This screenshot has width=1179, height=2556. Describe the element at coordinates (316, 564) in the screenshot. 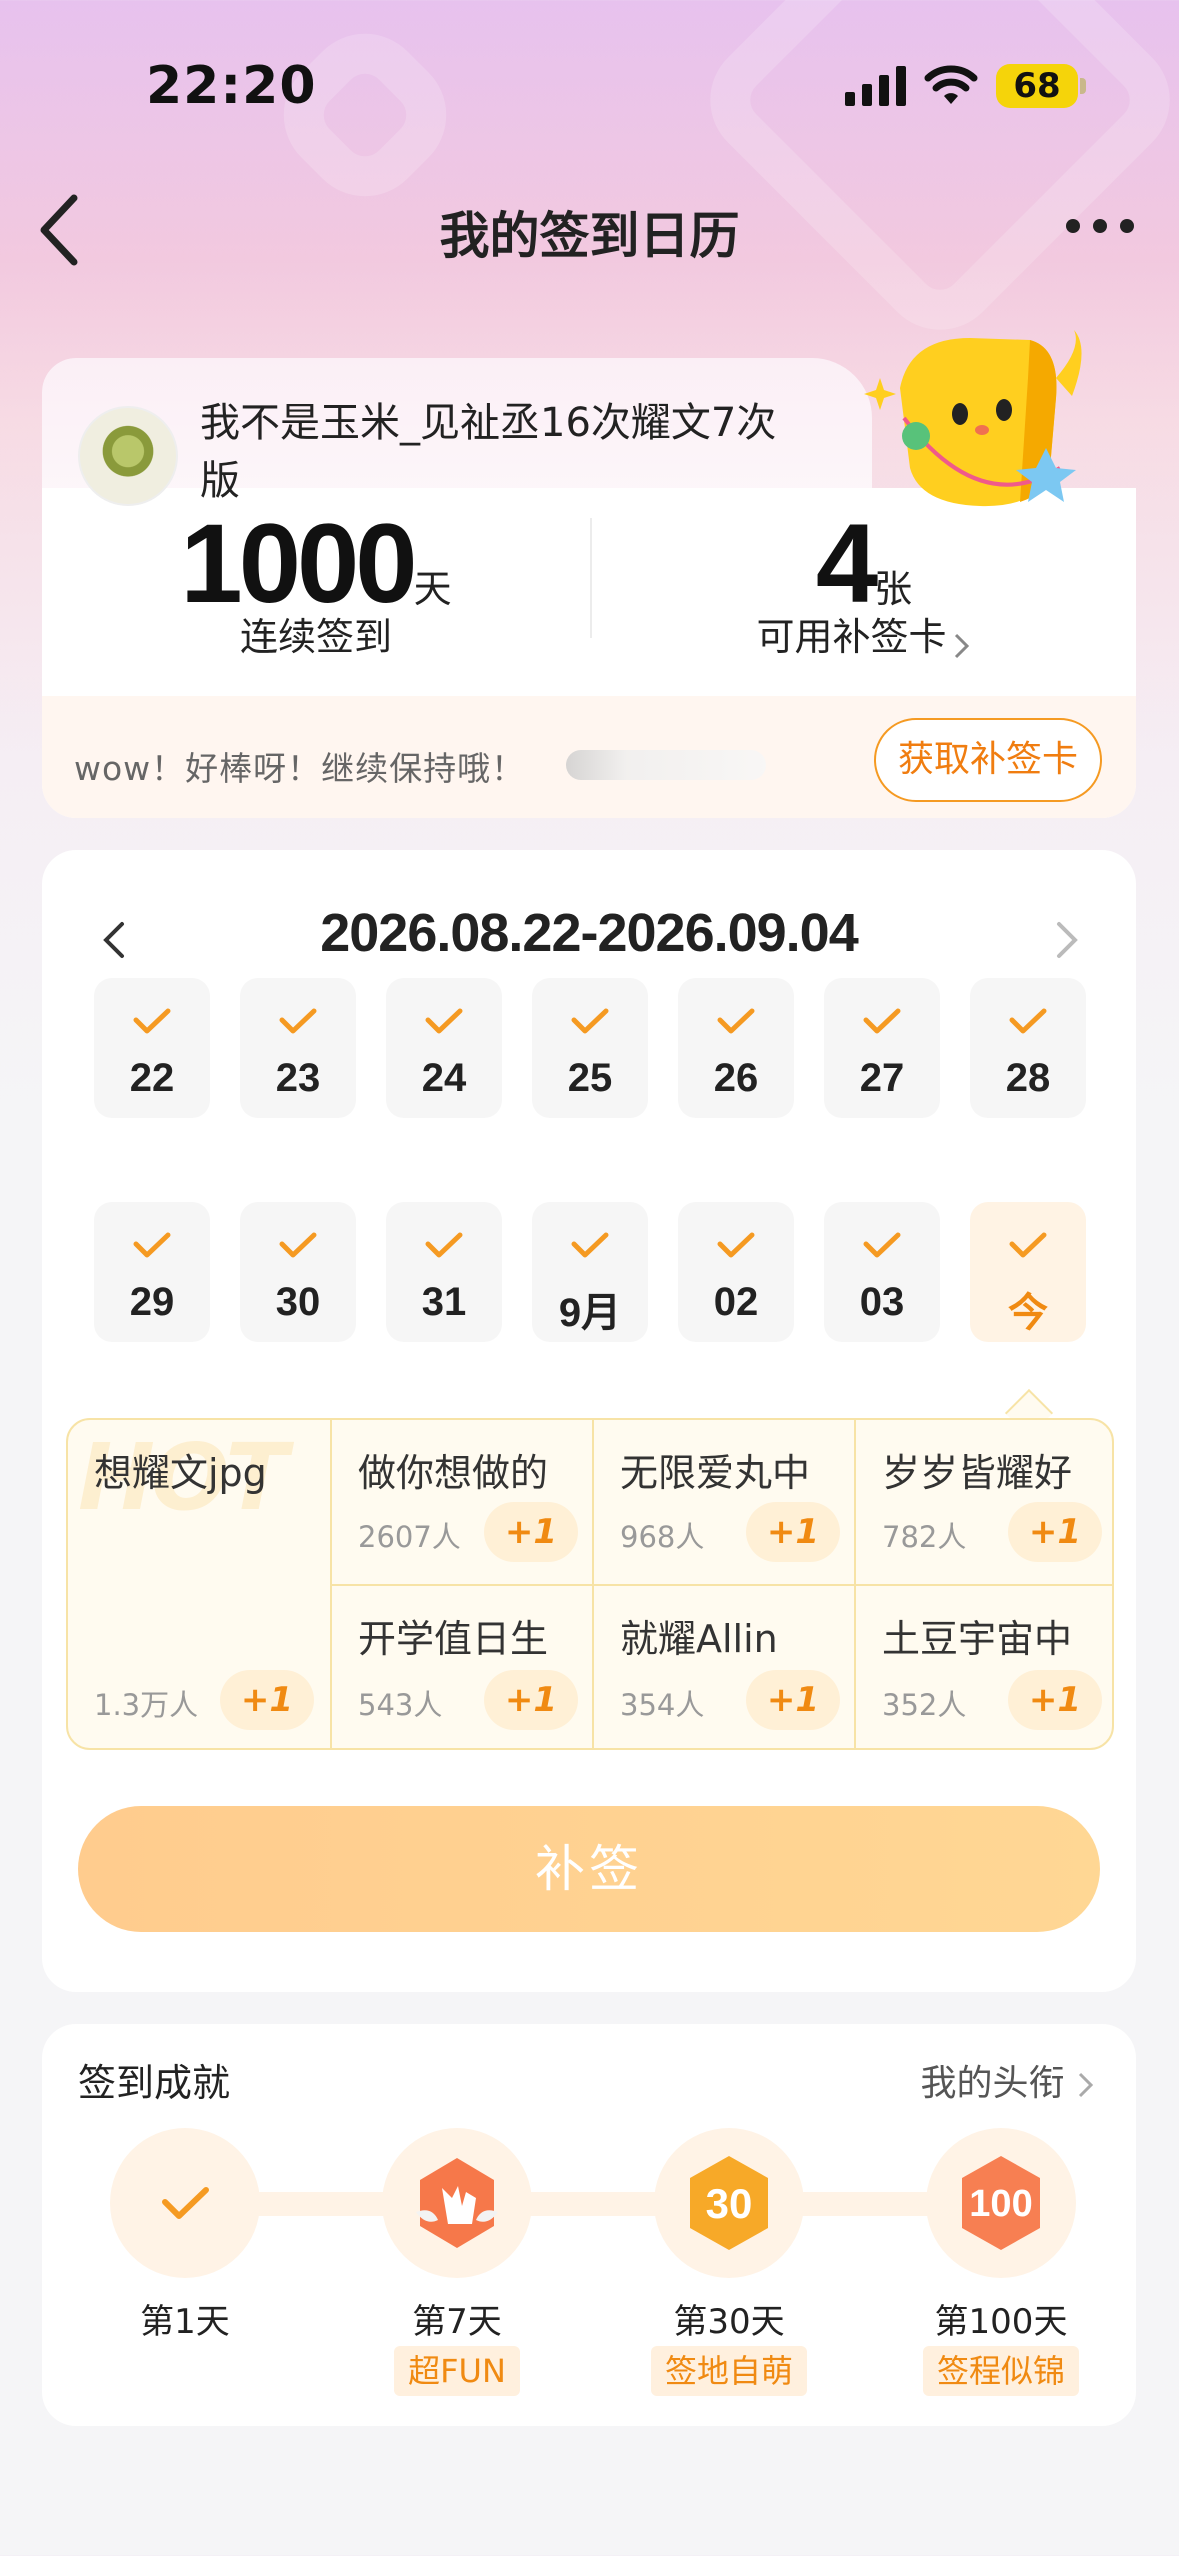

I see `streak-stat: 1000天` at that location.